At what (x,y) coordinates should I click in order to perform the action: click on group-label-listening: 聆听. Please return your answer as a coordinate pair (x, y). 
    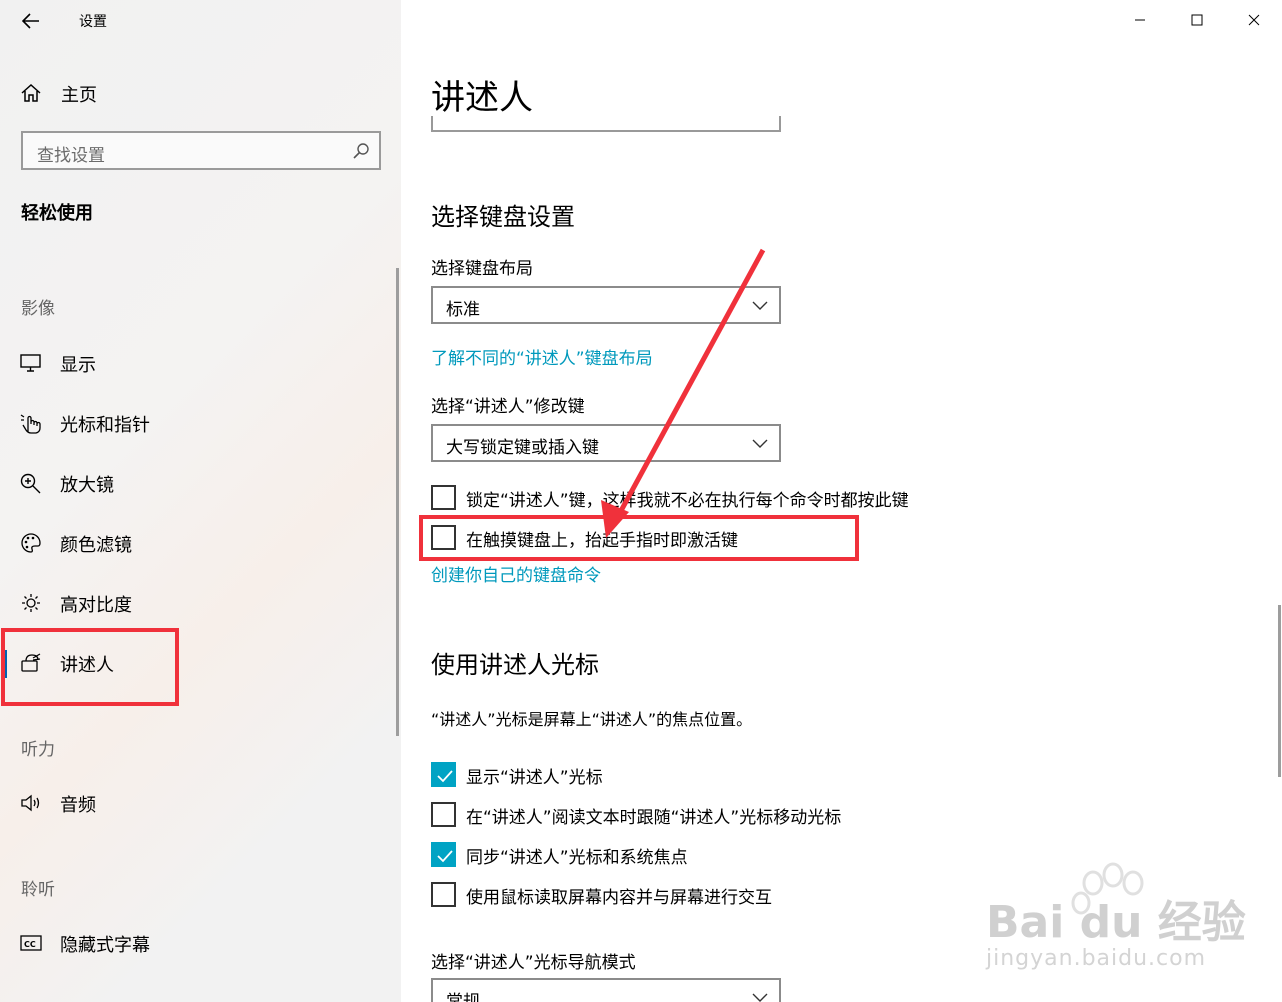
    Looking at the image, I should click on (38, 890).